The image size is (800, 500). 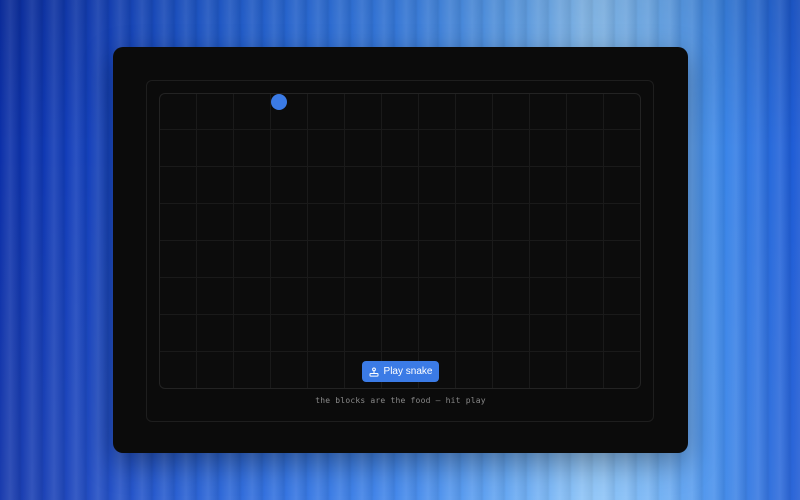 What do you see at coordinates (400, 400) in the screenshot?
I see `hint-text: the blocks are the food — hit play` at bounding box center [400, 400].